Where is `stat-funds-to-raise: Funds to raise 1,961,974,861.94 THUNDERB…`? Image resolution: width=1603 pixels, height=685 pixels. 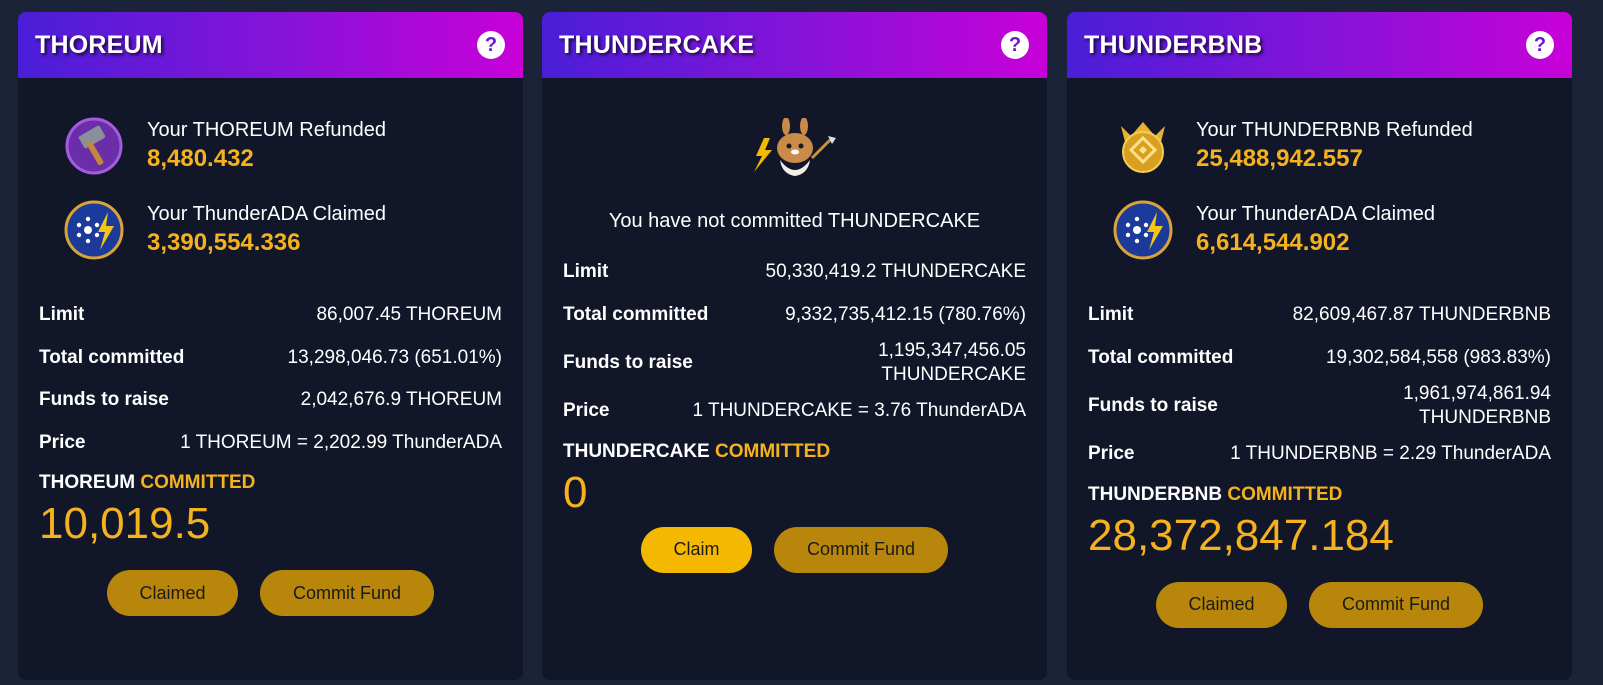
stat-funds-to-raise: Funds to raise 1,961,974,861.94 THUNDERB… is located at coordinates (1319, 406).